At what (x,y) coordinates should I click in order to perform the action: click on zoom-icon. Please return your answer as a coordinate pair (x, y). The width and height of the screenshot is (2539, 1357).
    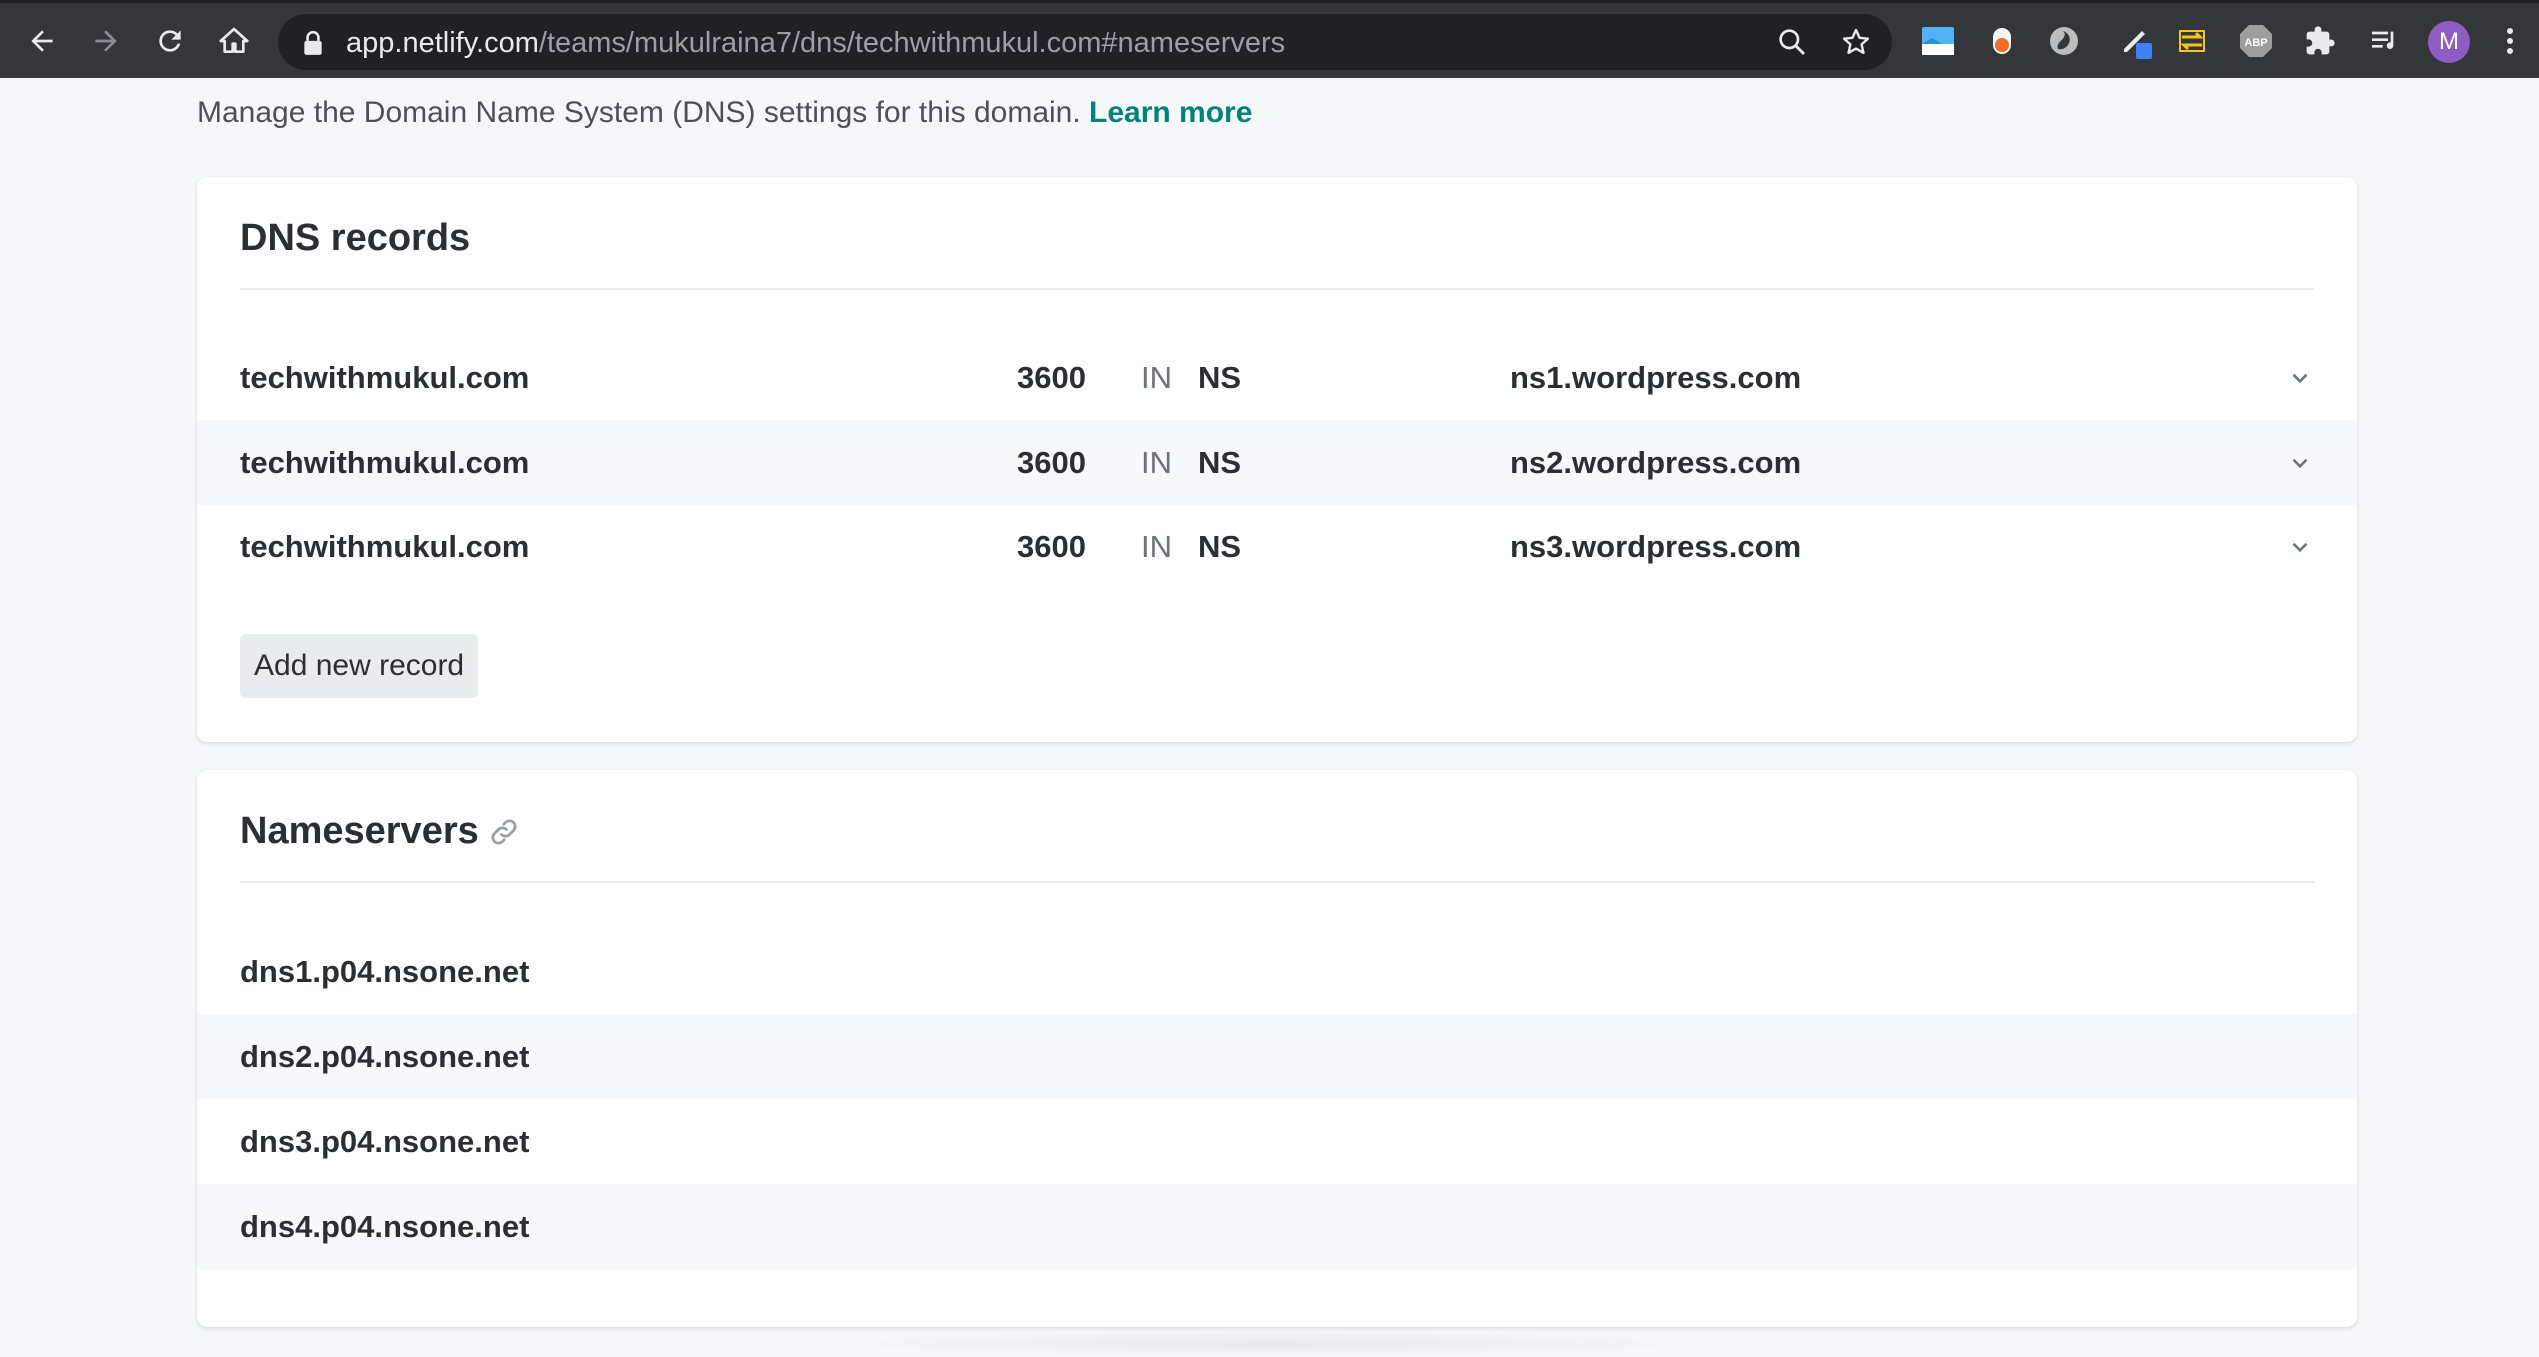
    Looking at the image, I should click on (1792, 42).